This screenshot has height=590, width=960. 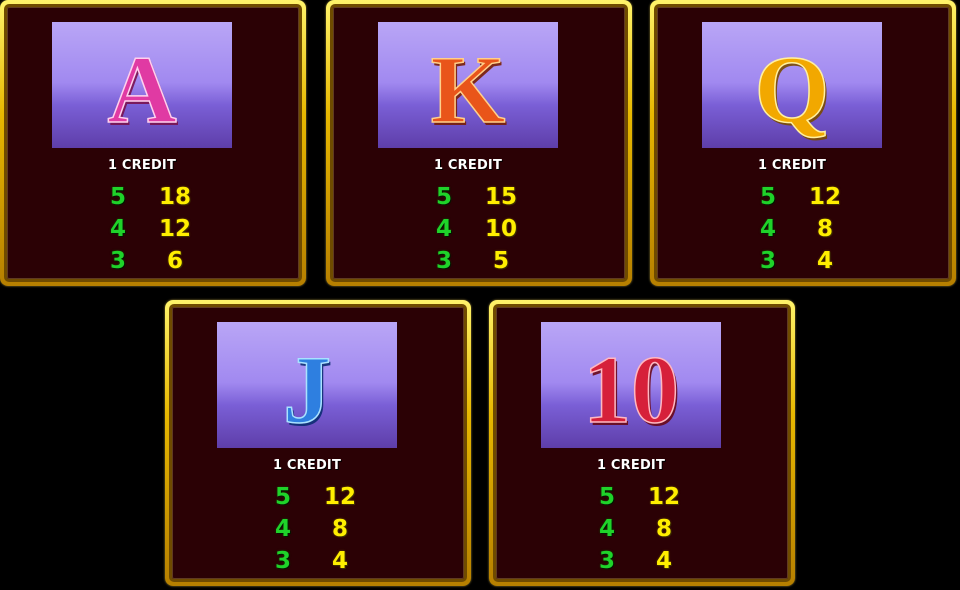 What do you see at coordinates (142, 261) in the screenshot?
I see `pay-row: 3 6` at bounding box center [142, 261].